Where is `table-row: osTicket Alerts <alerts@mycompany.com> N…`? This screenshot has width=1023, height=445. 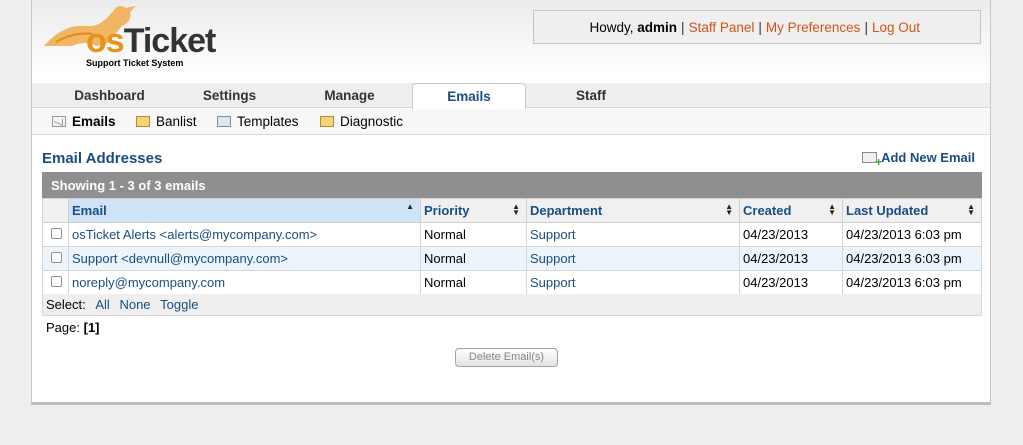
table-row: osTicket Alerts <alerts@mycompany.com> N… is located at coordinates (512, 234).